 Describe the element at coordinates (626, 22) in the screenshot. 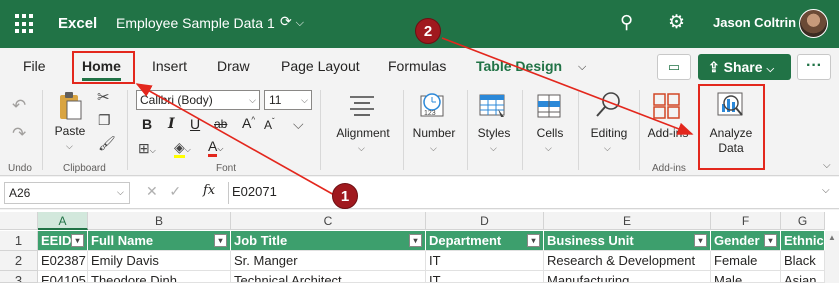

I see `search-icon: ⚲` at that location.